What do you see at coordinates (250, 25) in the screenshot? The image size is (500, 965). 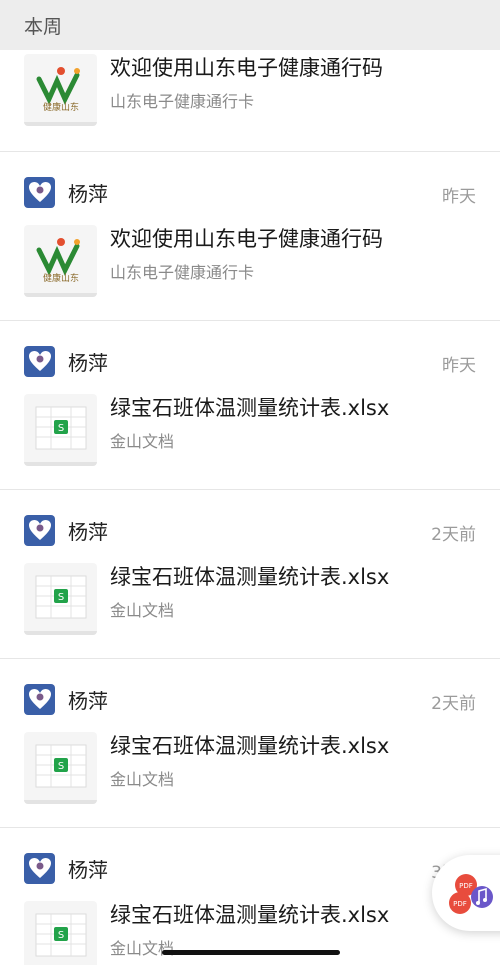 I see `section-header: 本周` at bounding box center [250, 25].